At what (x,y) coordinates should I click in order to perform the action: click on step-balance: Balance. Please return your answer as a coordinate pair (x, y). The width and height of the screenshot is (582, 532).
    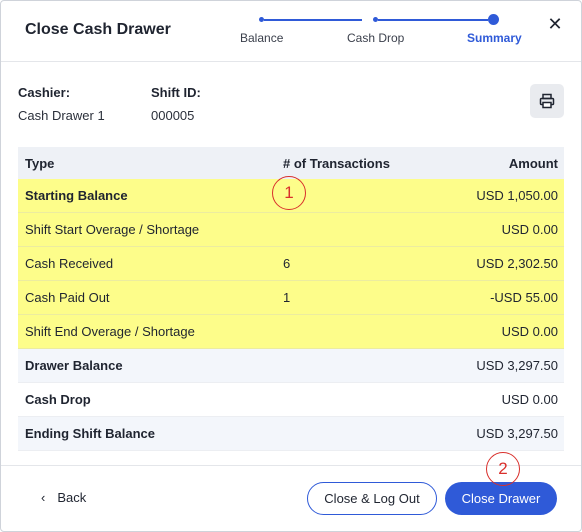
    Looking at the image, I should click on (261, 38).